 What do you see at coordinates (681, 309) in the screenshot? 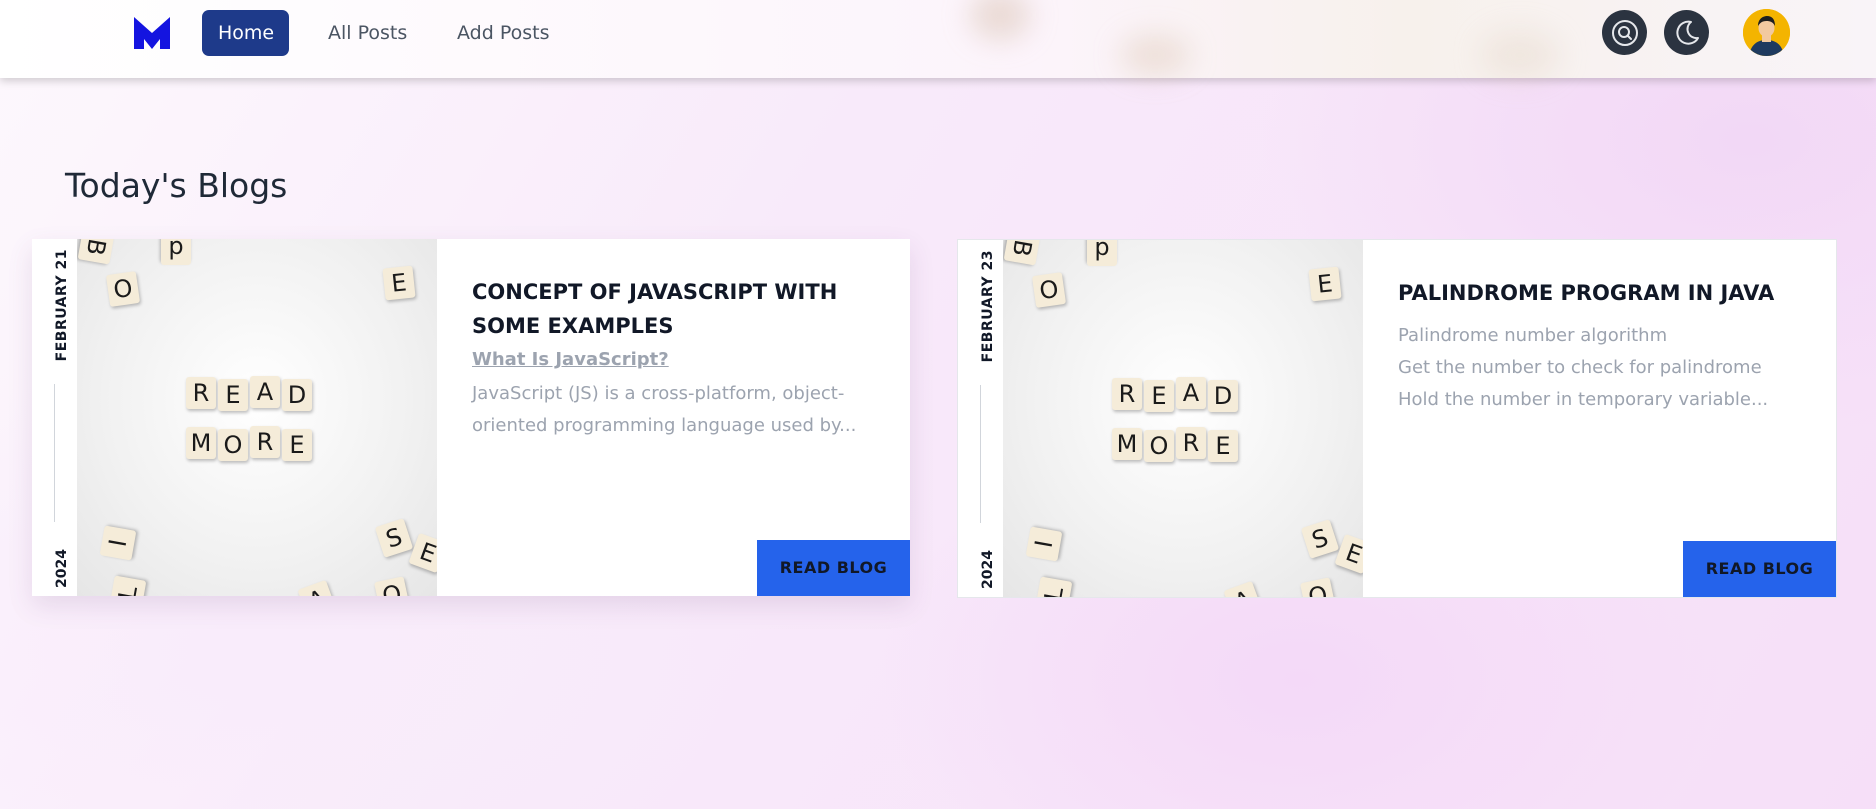
I see `blog-title: CONCEPT OF JAVASCRIPT WITH SOME EXAMPLES` at bounding box center [681, 309].